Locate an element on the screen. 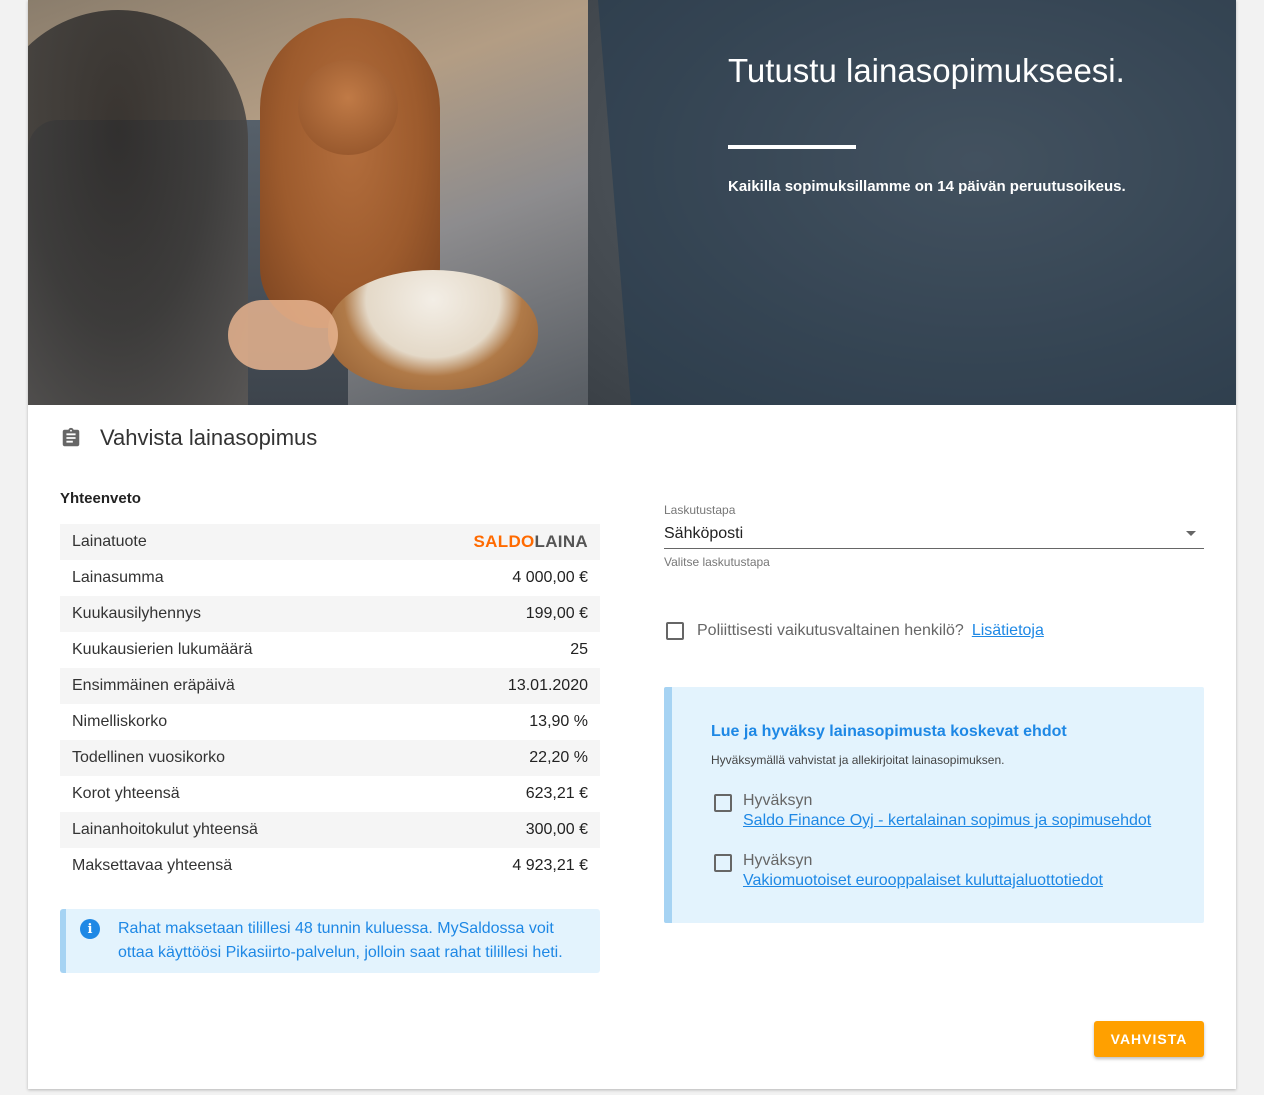 The width and height of the screenshot is (1264, 1095). term-checkbox-contract is located at coordinates (723, 803).